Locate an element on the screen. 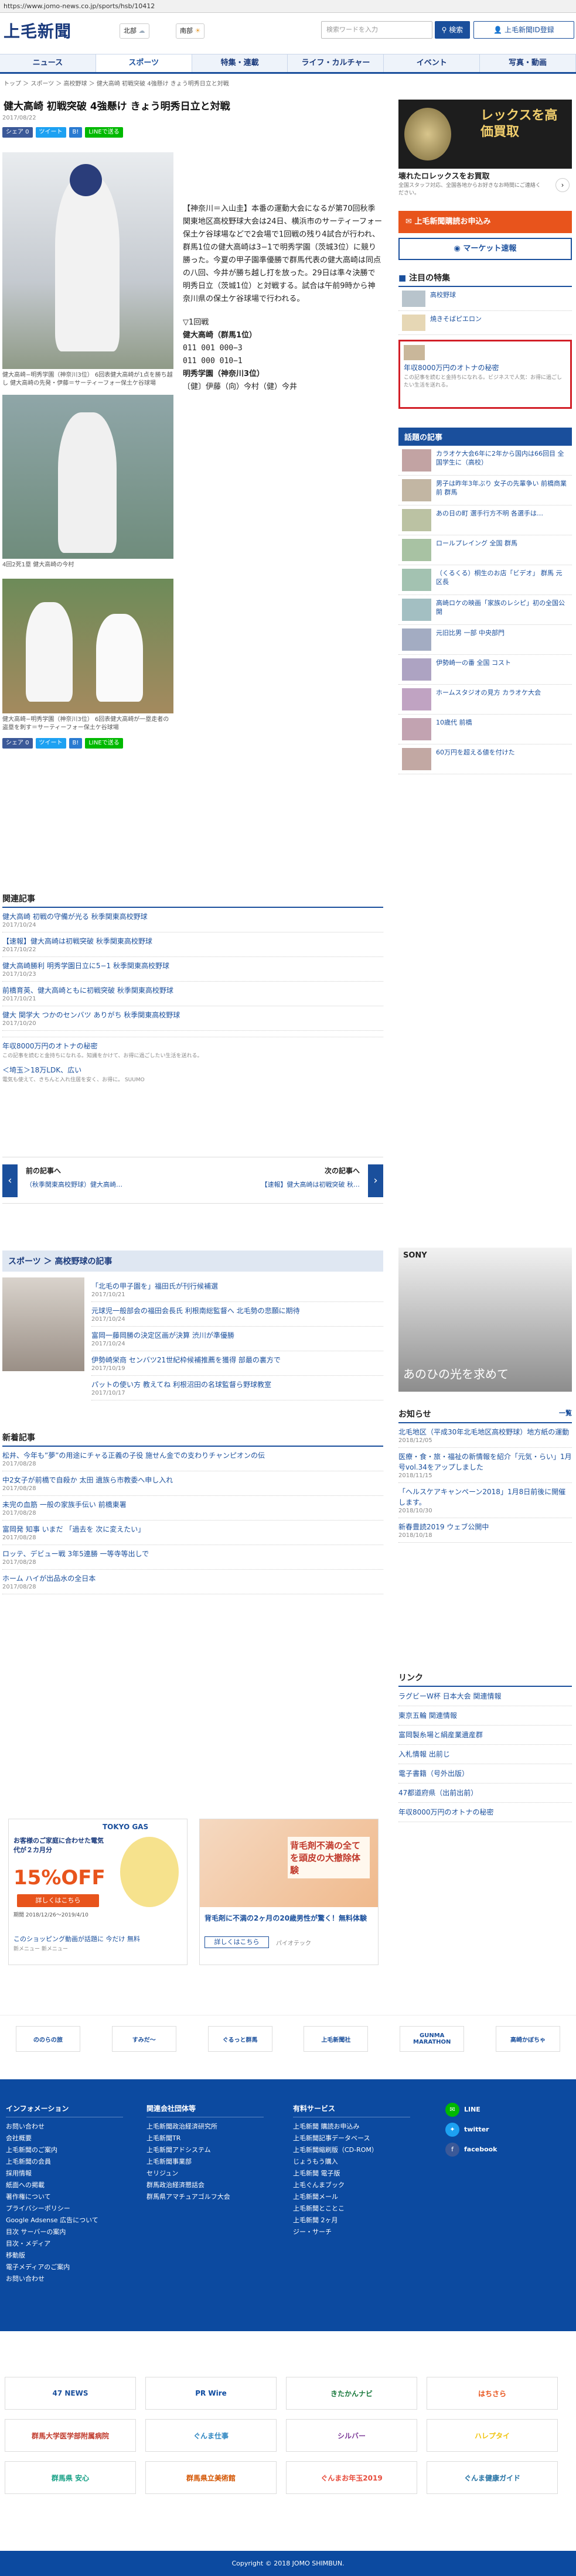 Image resolution: width=576 pixels, height=2576 pixels. footer-group-link: 群馬政治経済懇話会 is located at coordinates (205, 2185).